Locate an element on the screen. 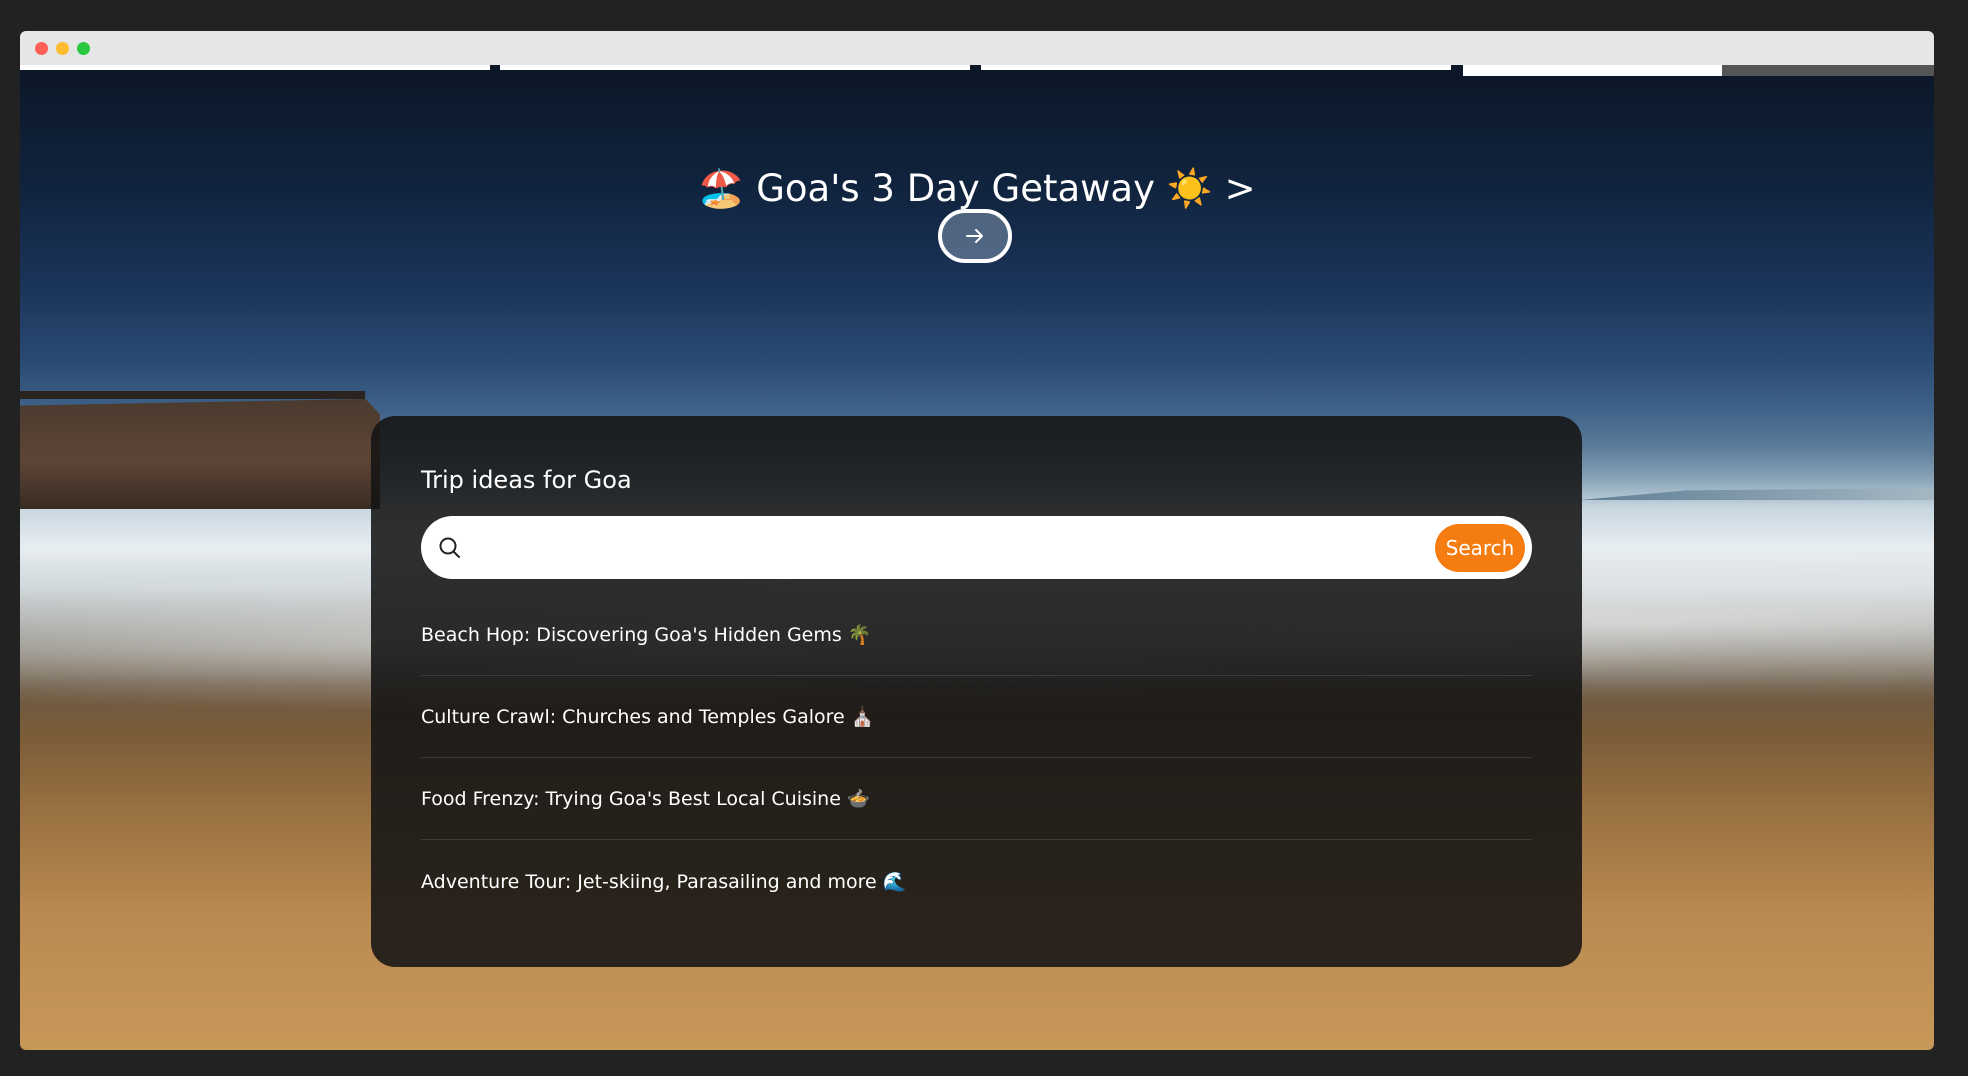 The image size is (1968, 1076). close-window-button is located at coordinates (41, 48).